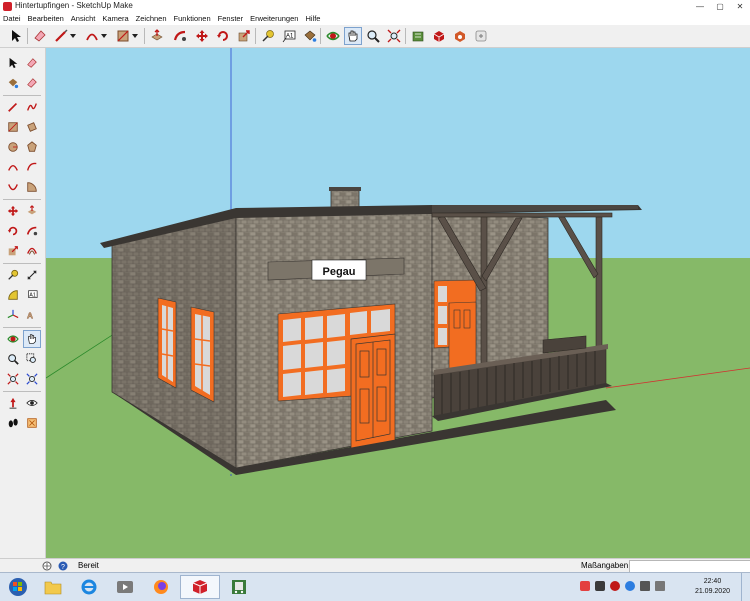 The width and height of the screenshot is (750, 601). I want to click on close-button: ✕, so click(740, 6).